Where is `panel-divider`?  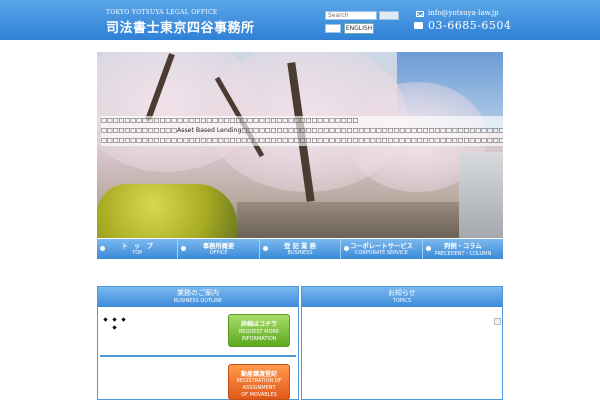
panel-divider is located at coordinates (198, 356).